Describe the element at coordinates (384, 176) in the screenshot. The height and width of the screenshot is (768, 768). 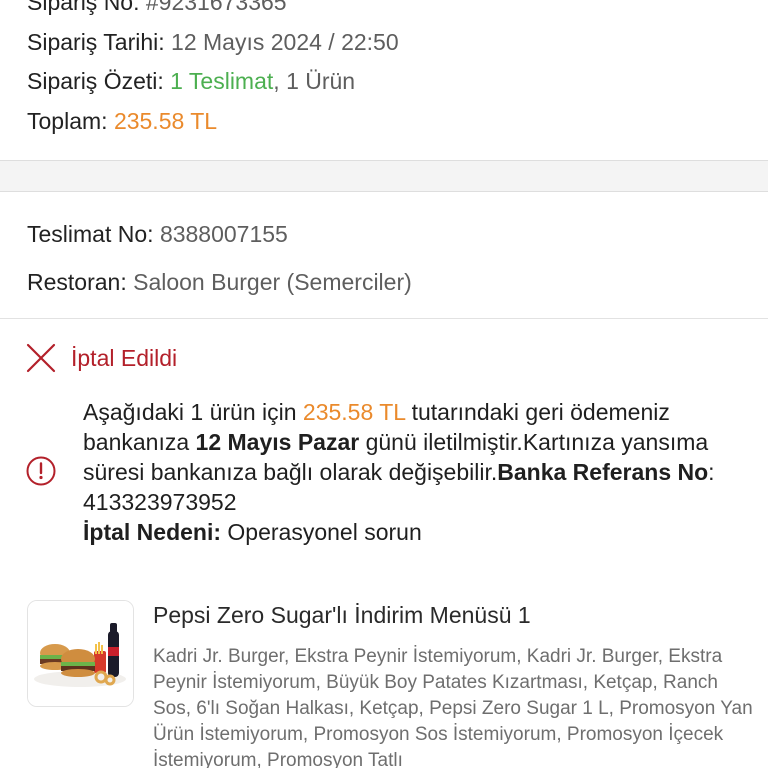
I see `section-divider` at that location.